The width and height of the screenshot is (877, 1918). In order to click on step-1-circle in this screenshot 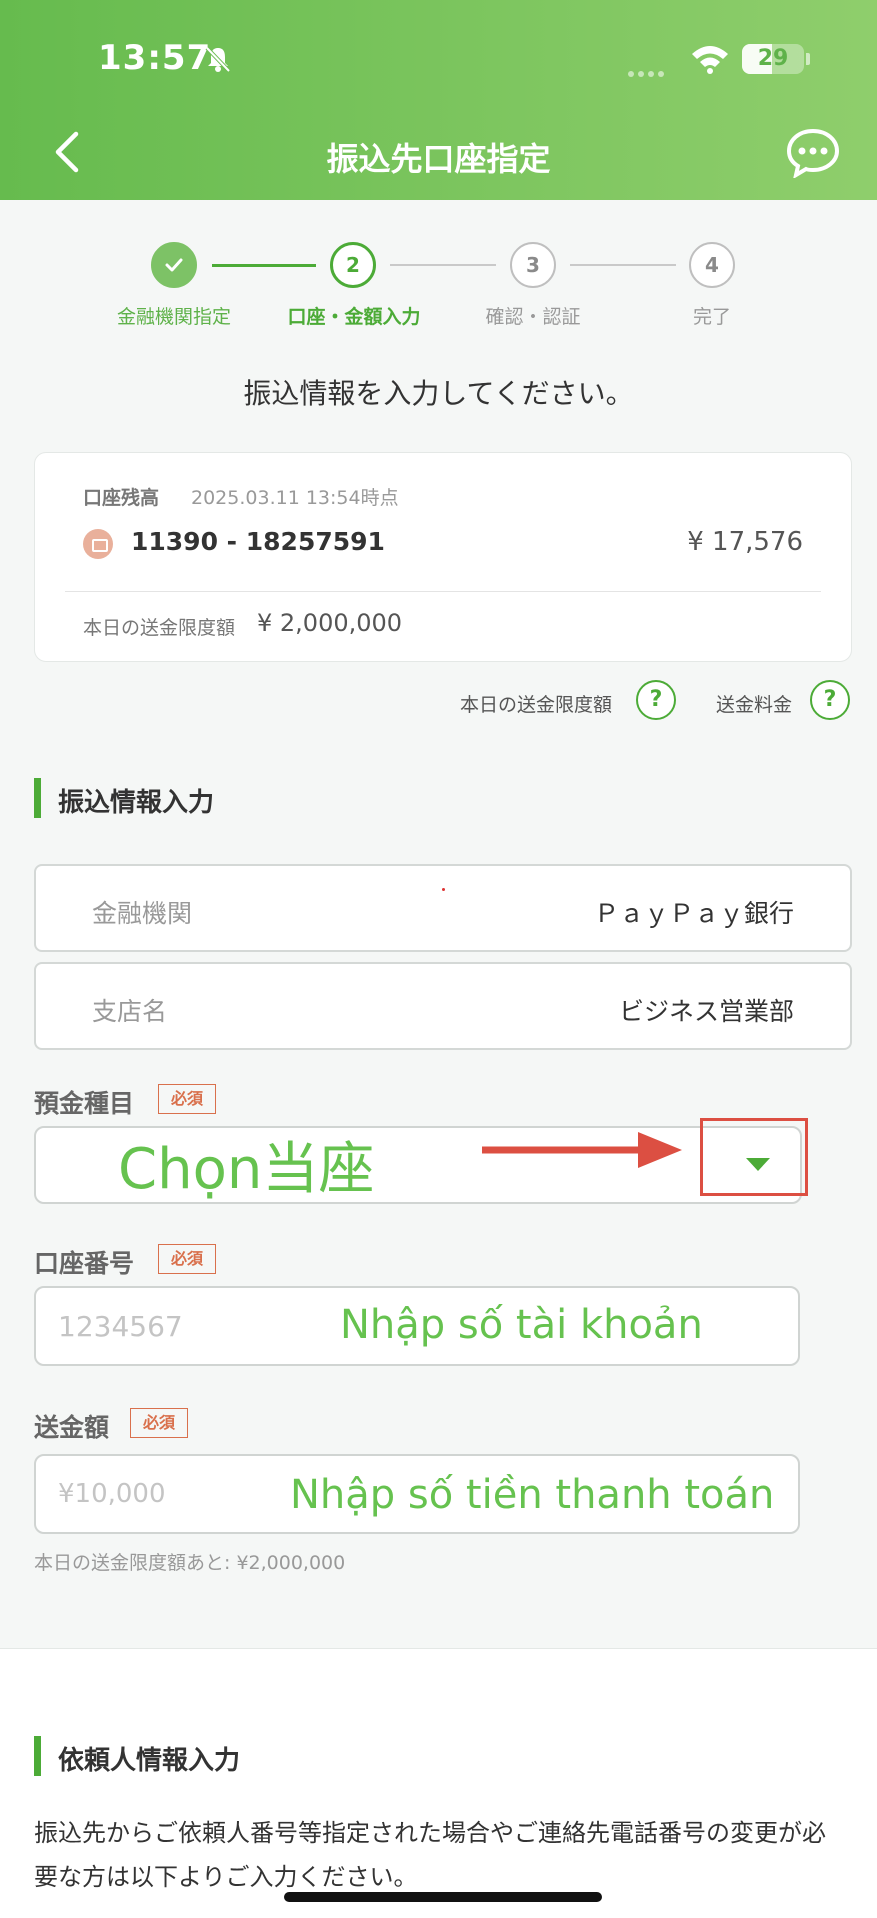, I will do `click(174, 265)`.